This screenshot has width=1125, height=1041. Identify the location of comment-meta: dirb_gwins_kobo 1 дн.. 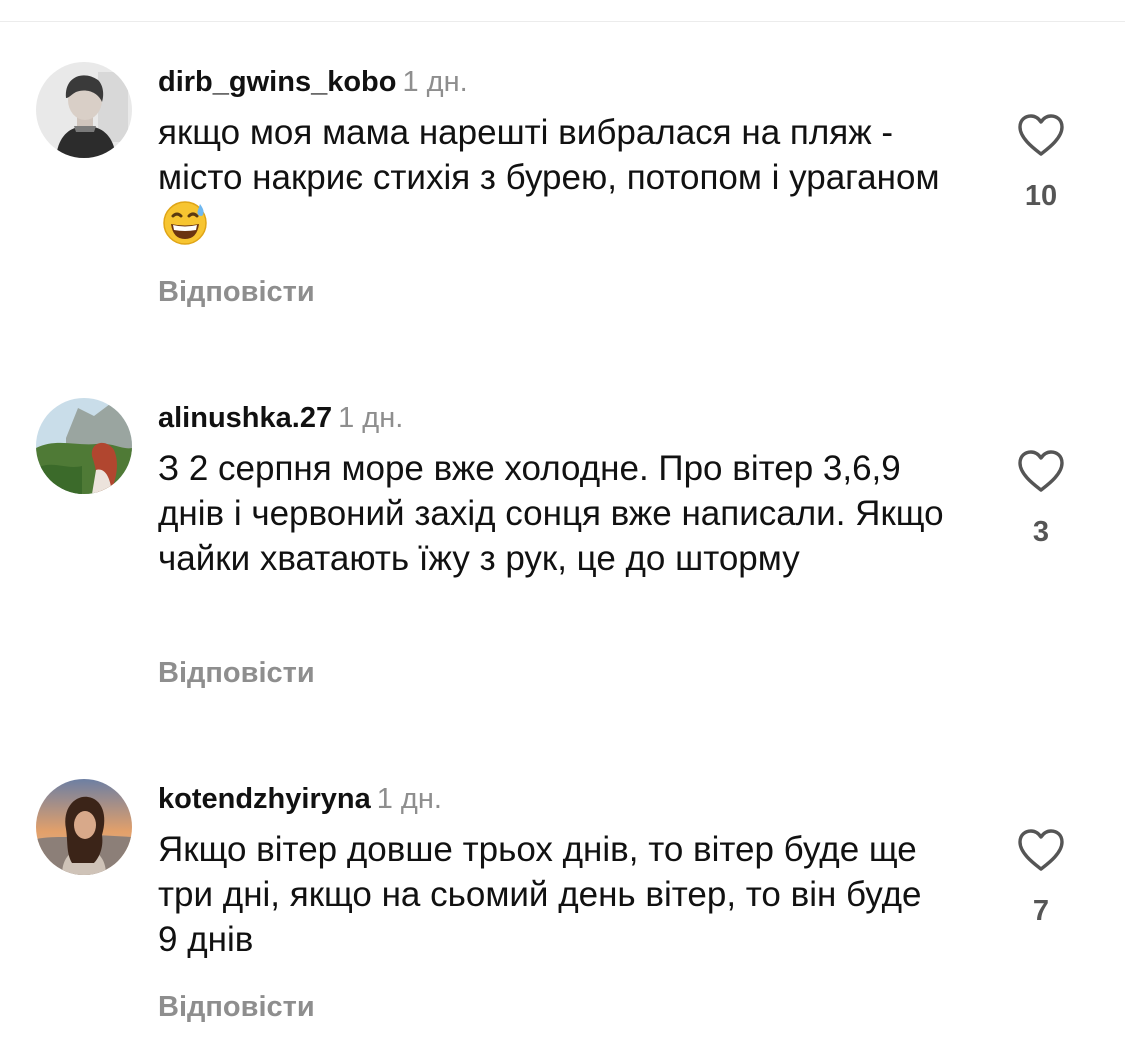
(313, 82).